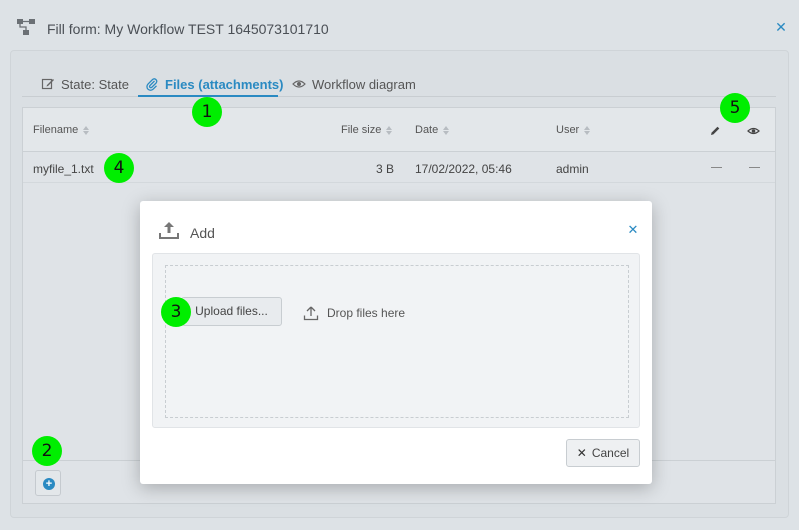 The height and width of the screenshot is (530, 799). I want to click on paperclip-icon, so click(152, 84).